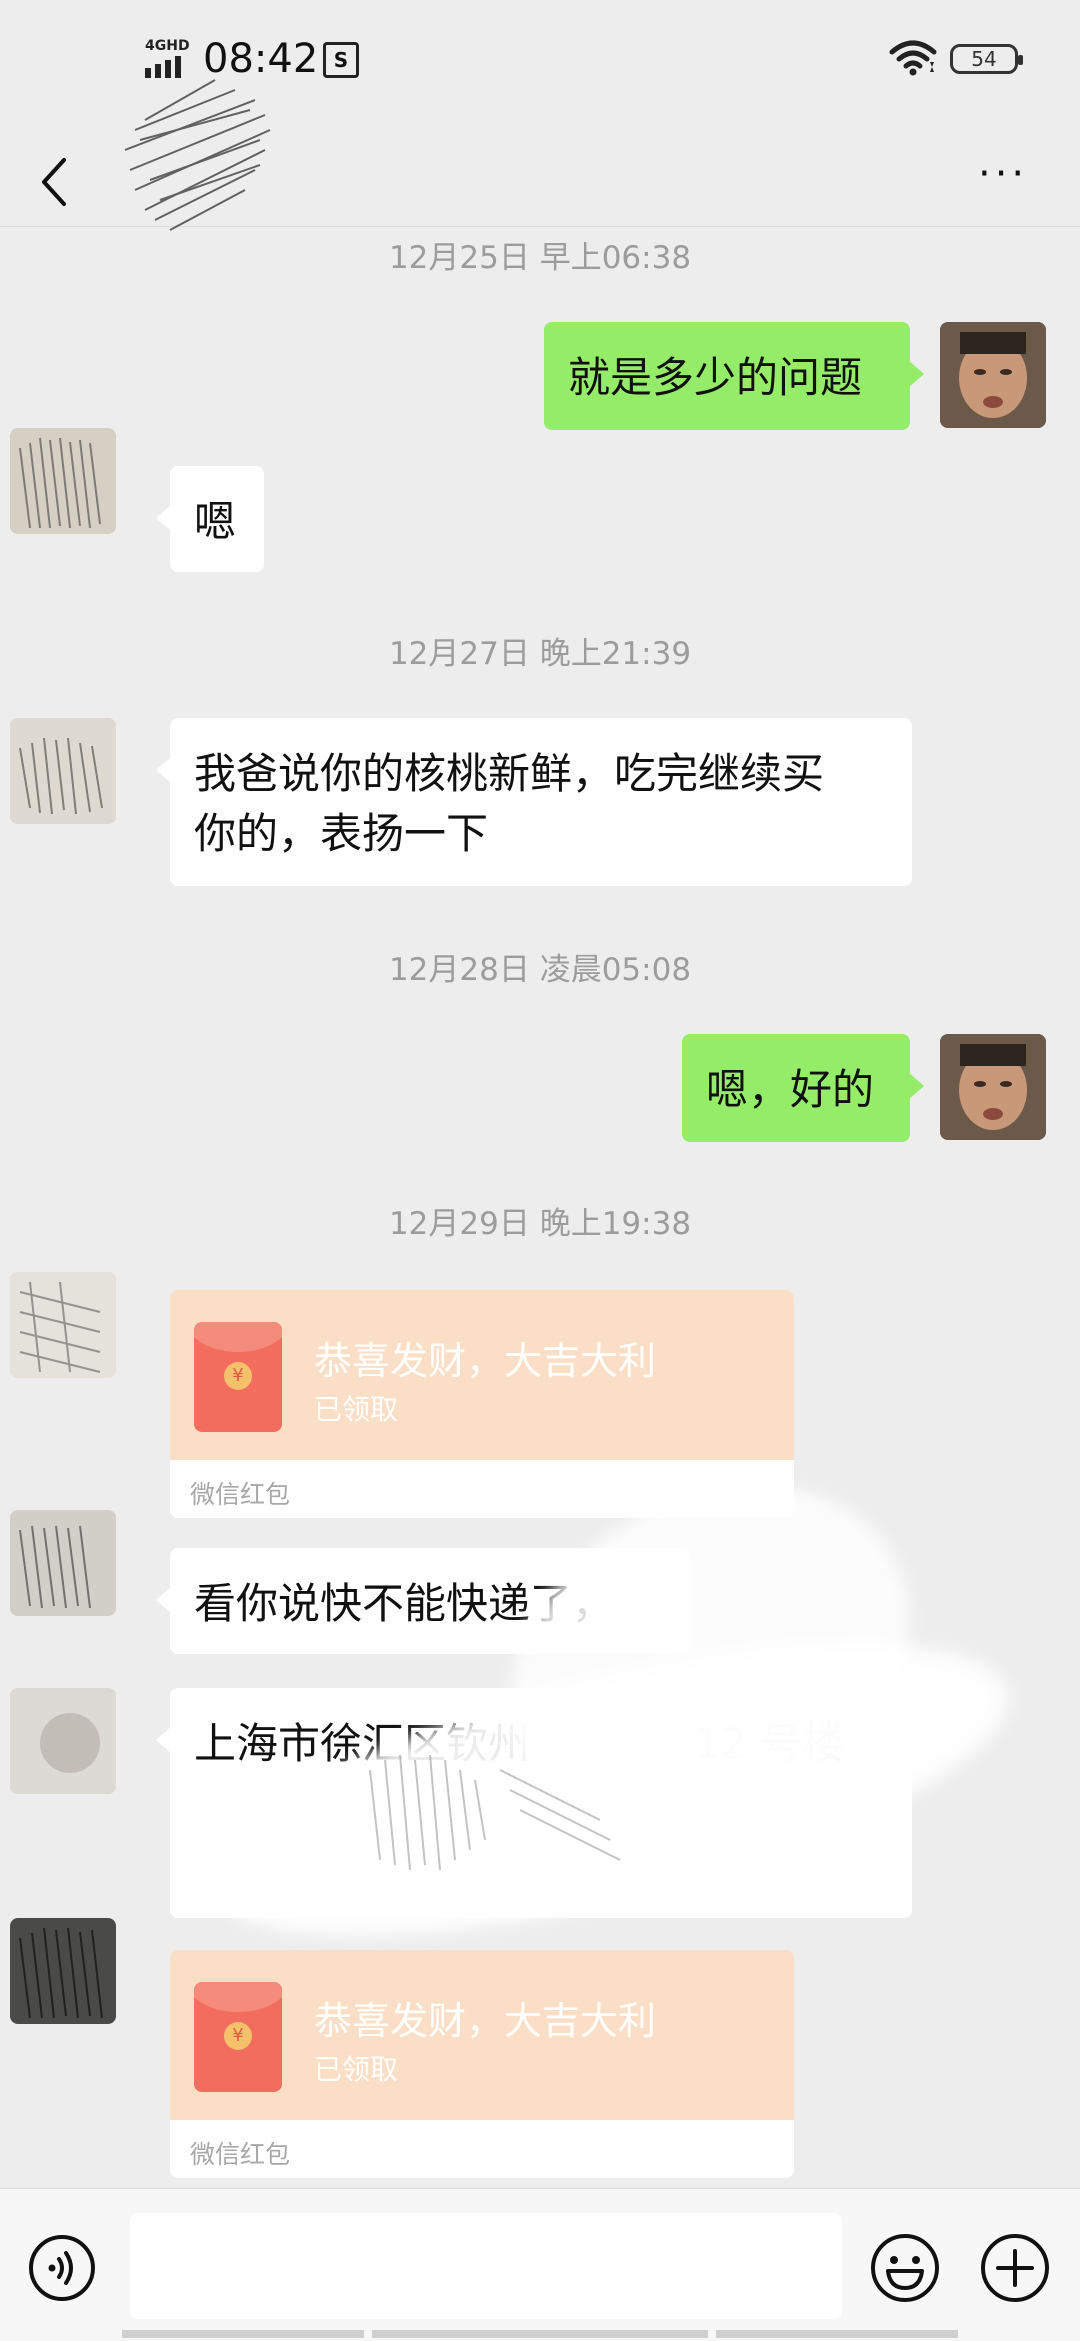 Image resolution: width=1080 pixels, height=2341 pixels. What do you see at coordinates (913, 58) in the screenshot?
I see `wifi-icon` at bounding box center [913, 58].